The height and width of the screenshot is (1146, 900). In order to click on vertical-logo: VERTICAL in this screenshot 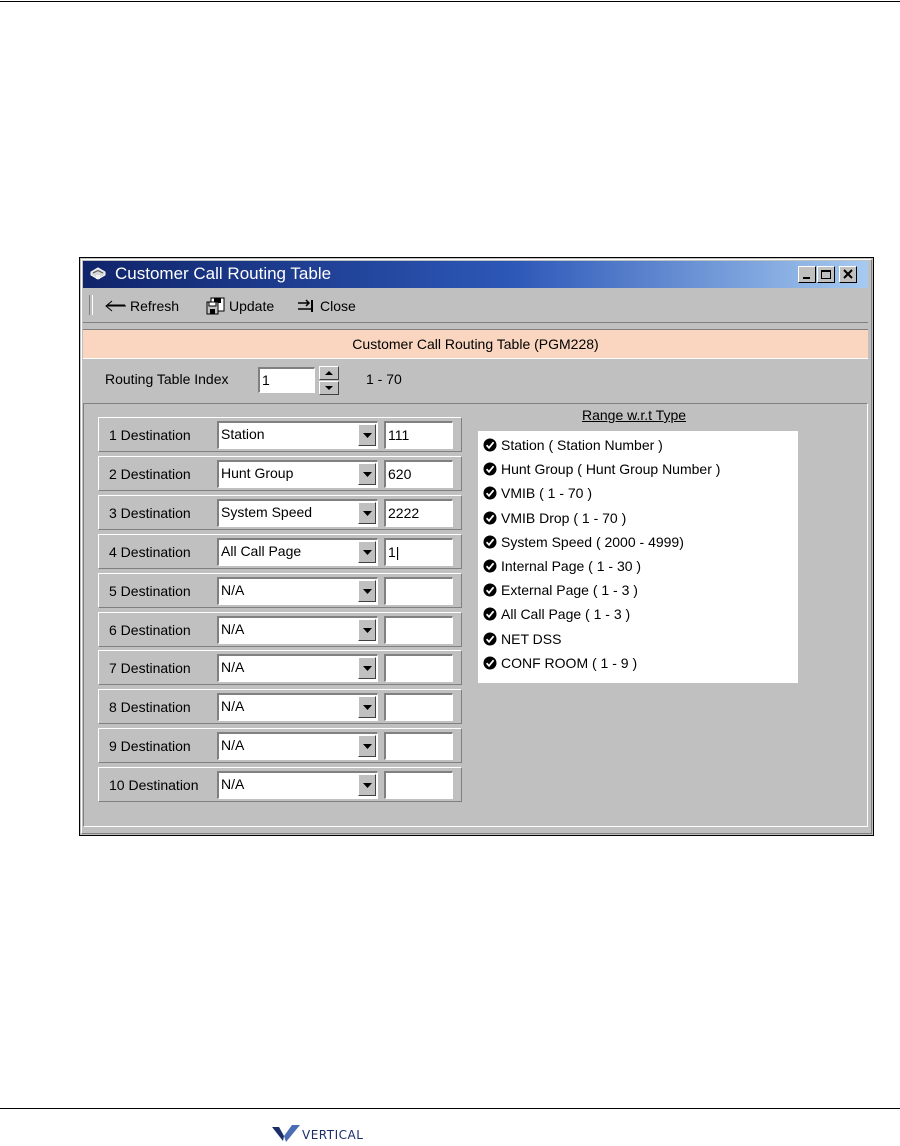, I will do `click(317, 1133)`.